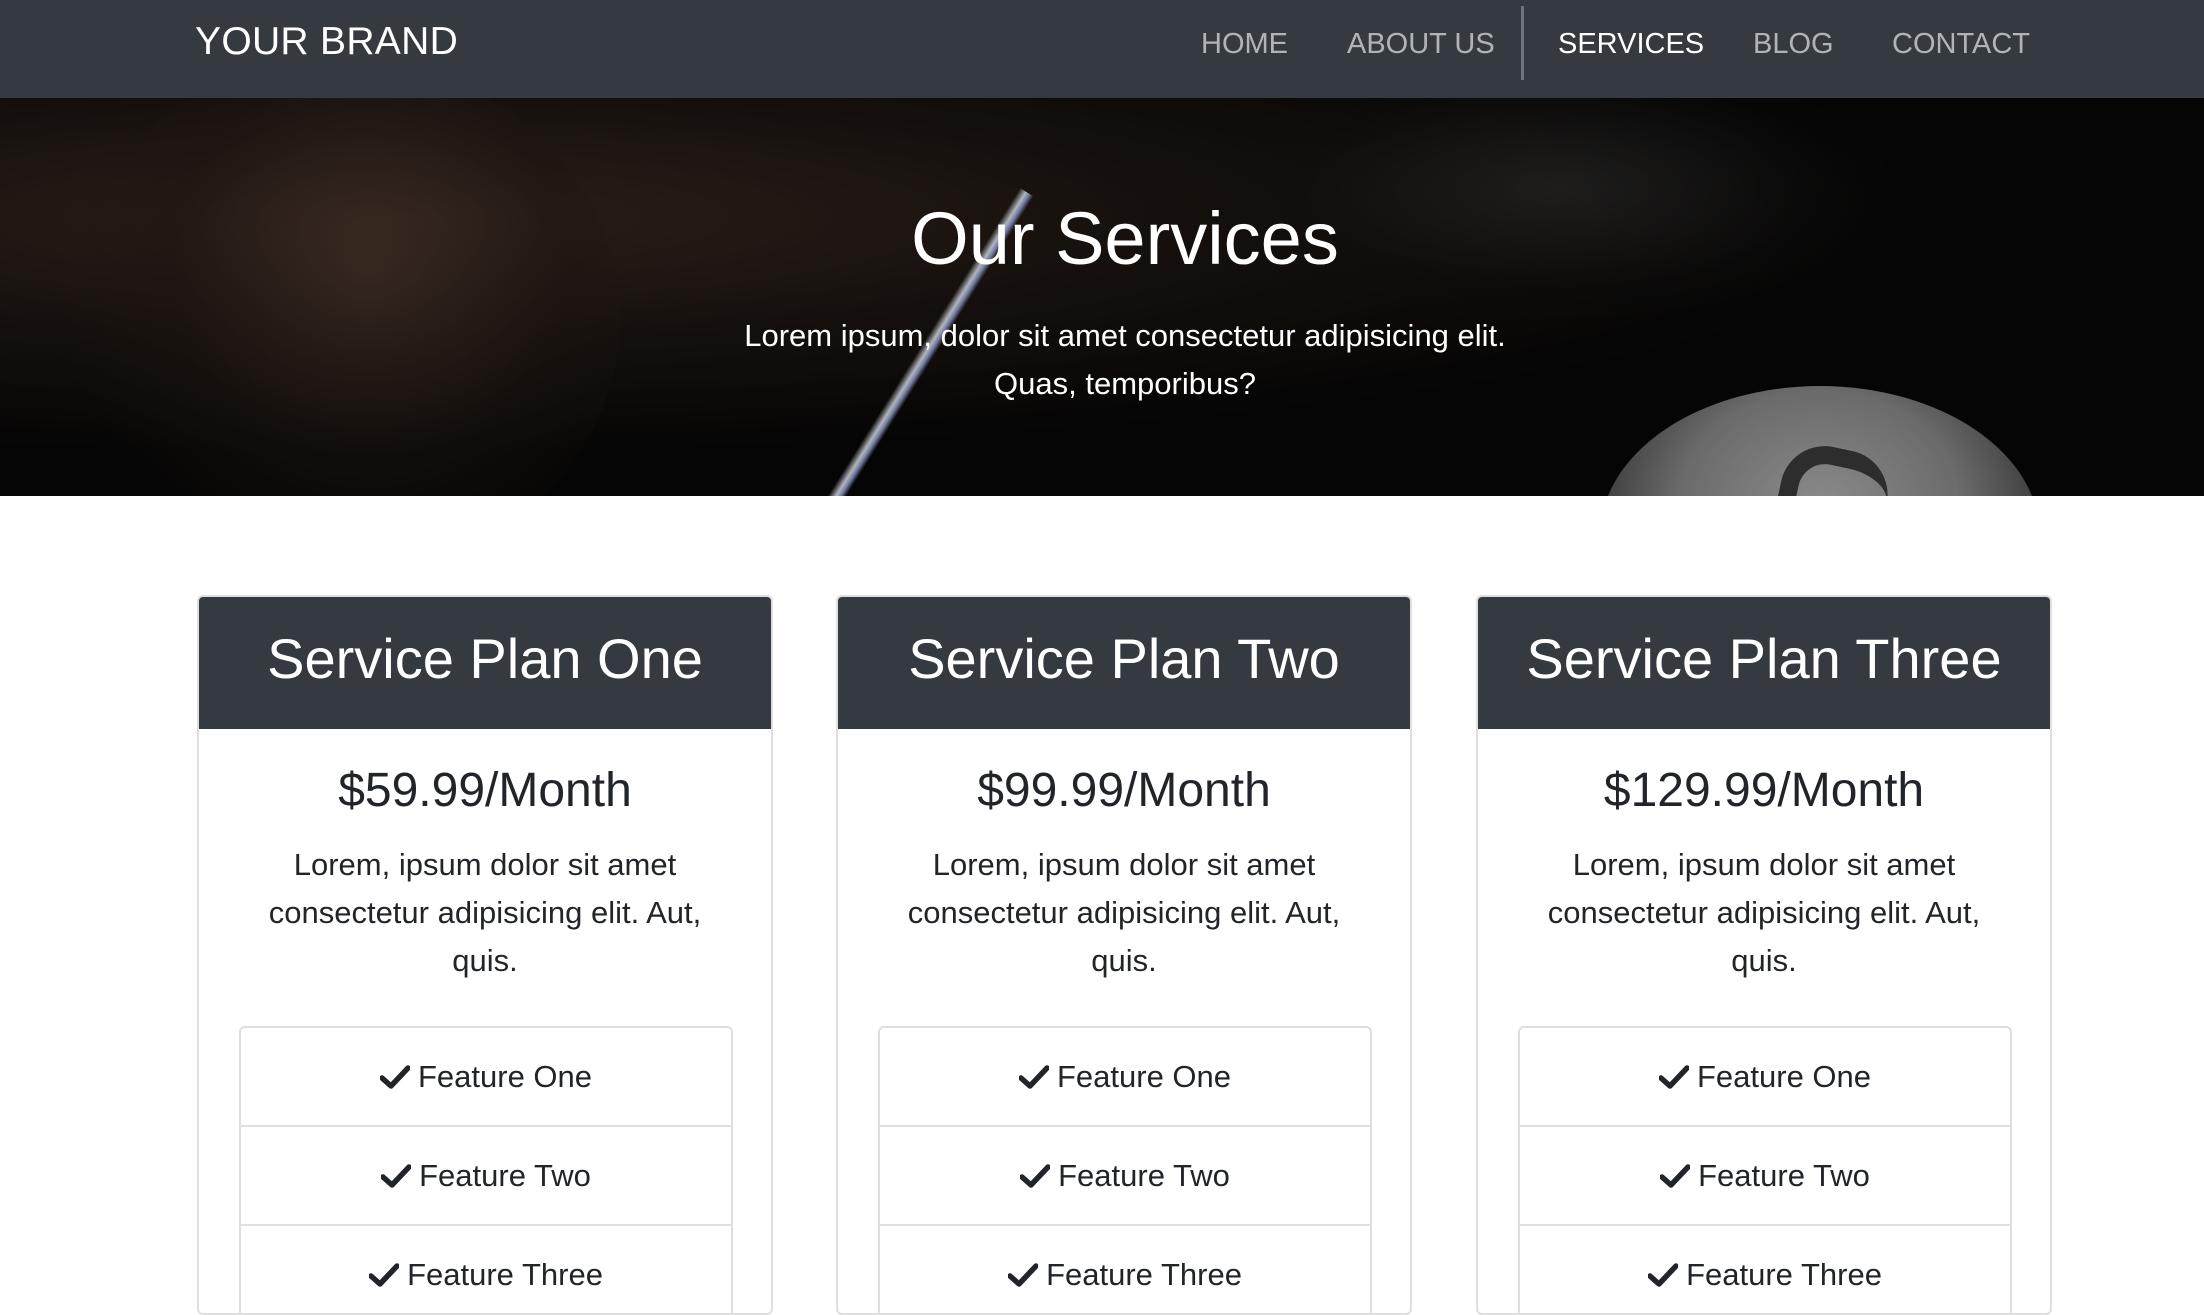 This screenshot has height=1315, width=2204. Describe the element at coordinates (1522, 43) in the screenshot. I see `nav-active-divider` at that location.